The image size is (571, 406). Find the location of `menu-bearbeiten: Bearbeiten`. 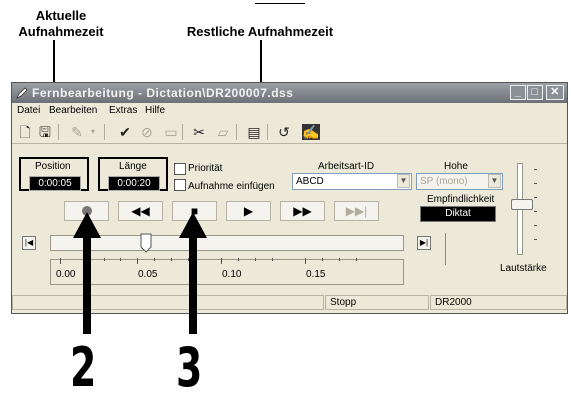

menu-bearbeiten: Bearbeiten is located at coordinates (73, 110).